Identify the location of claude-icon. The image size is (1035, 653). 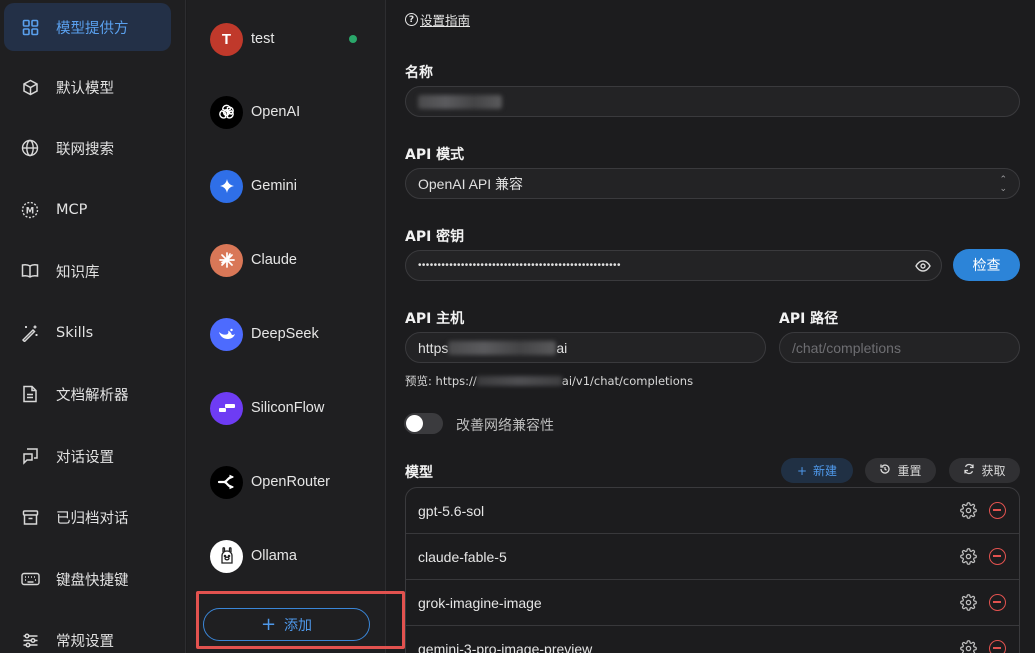
(226, 260).